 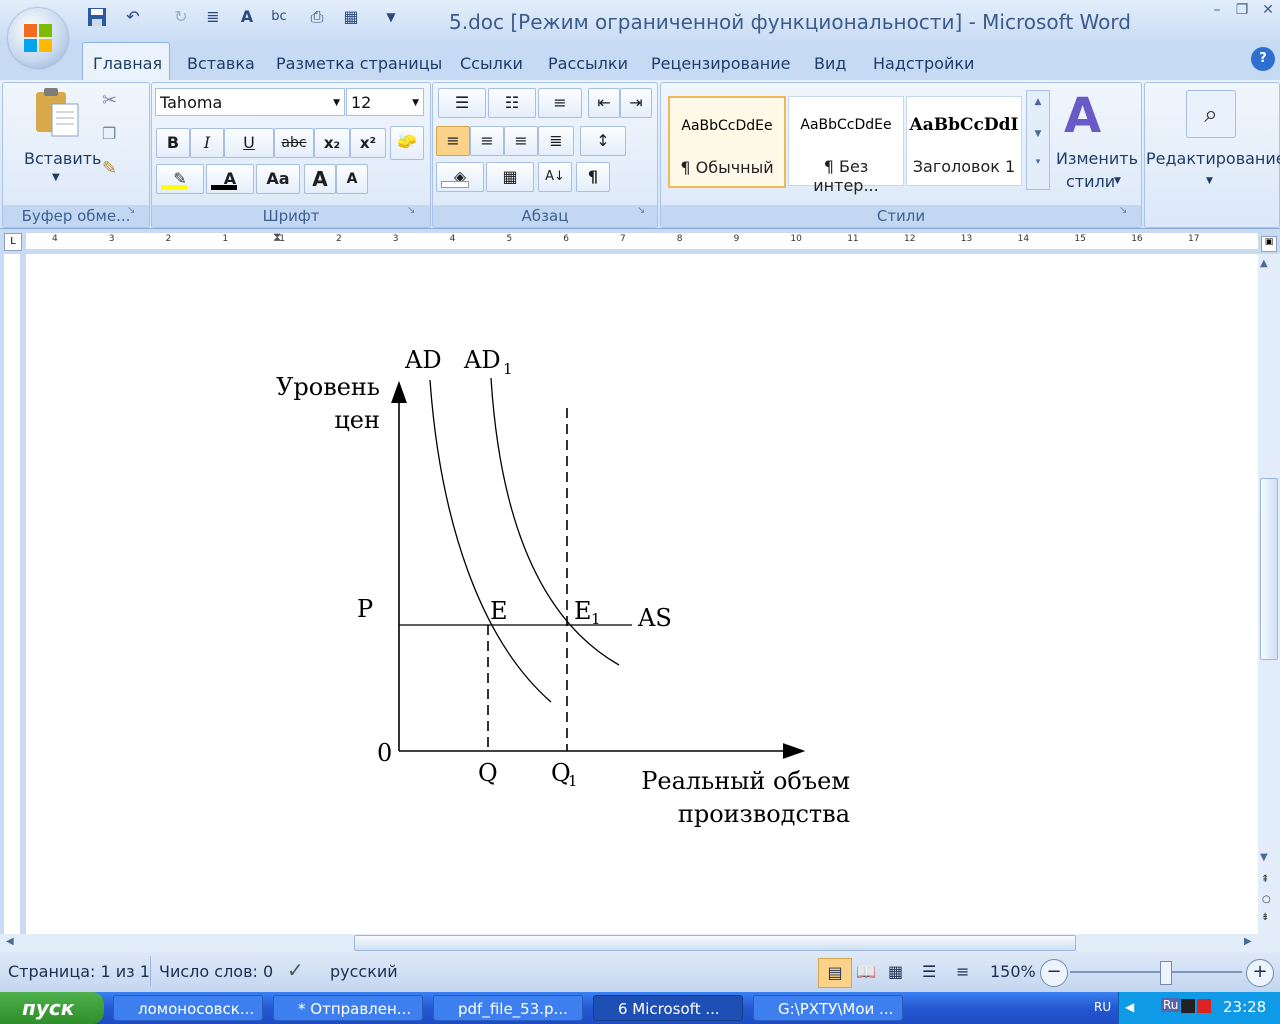 I want to click on word-count-status: Число слов: 0, so click(x=216, y=971).